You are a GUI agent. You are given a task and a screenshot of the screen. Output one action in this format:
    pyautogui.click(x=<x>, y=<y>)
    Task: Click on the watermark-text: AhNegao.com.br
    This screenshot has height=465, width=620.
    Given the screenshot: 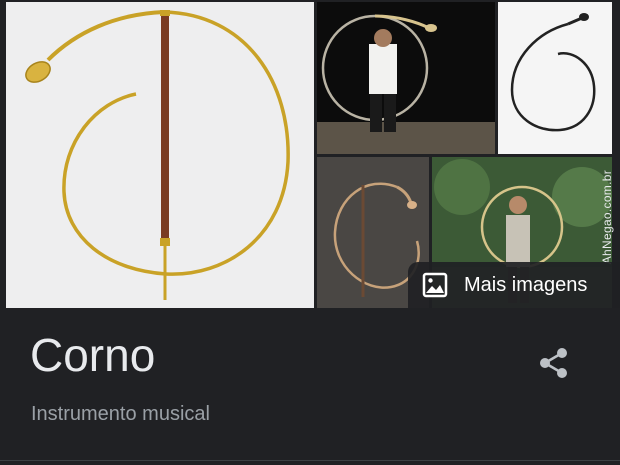 What is the action you would take?
    pyautogui.click(x=607, y=217)
    